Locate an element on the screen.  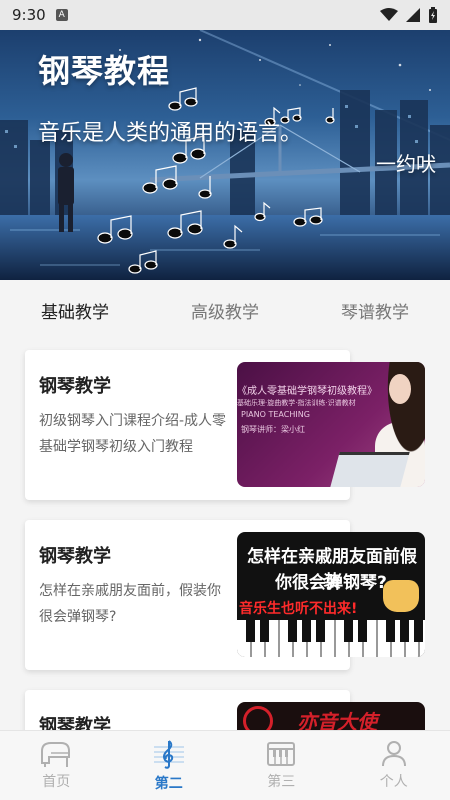
thumbnail-text: 基础乐理·旋曲教学·指法训练·识谱教材 is located at coordinates (296, 403).